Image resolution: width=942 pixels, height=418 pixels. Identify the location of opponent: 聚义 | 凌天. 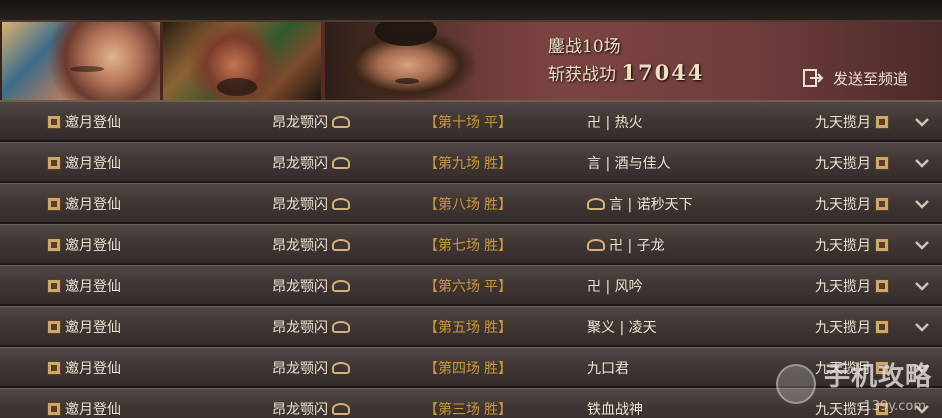
(622, 326).